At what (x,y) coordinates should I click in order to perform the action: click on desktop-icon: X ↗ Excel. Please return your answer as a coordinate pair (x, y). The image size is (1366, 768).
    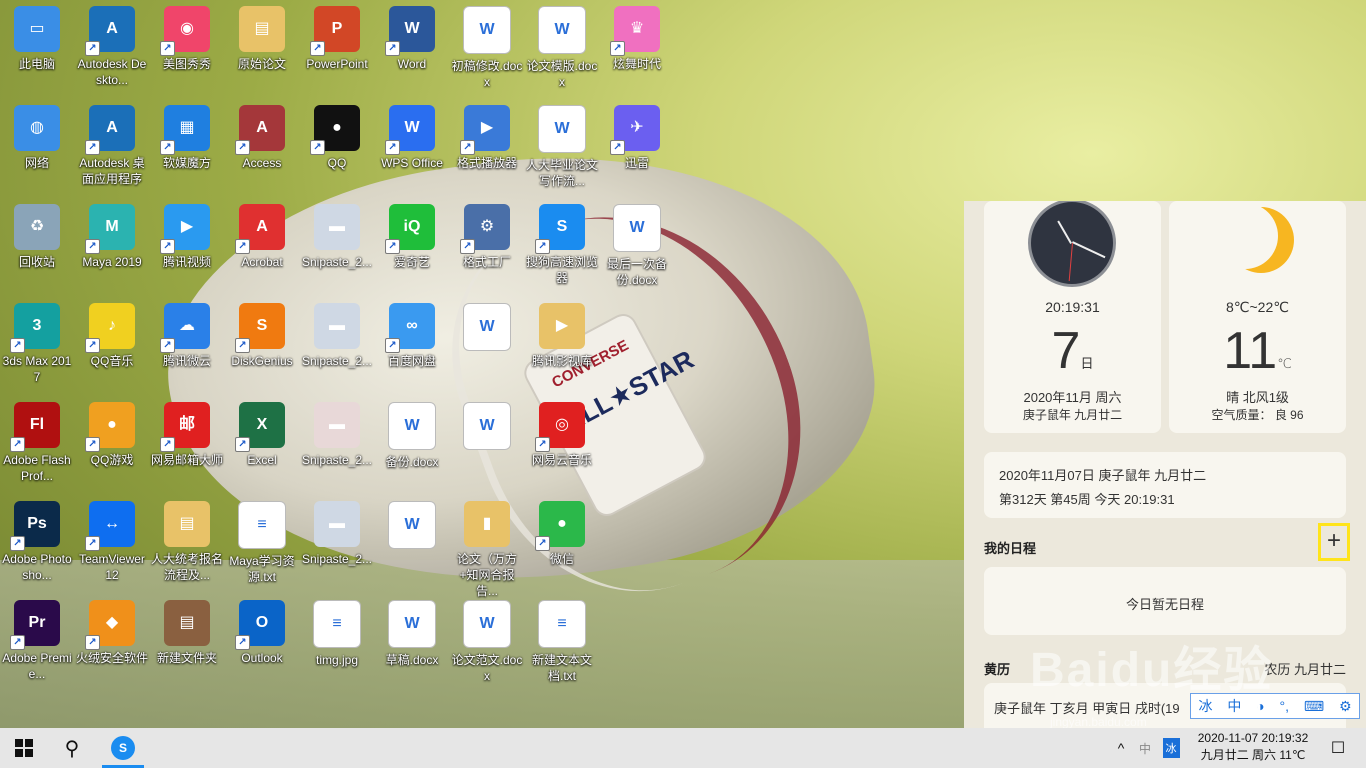
    Looking at the image, I should click on (262, 443).